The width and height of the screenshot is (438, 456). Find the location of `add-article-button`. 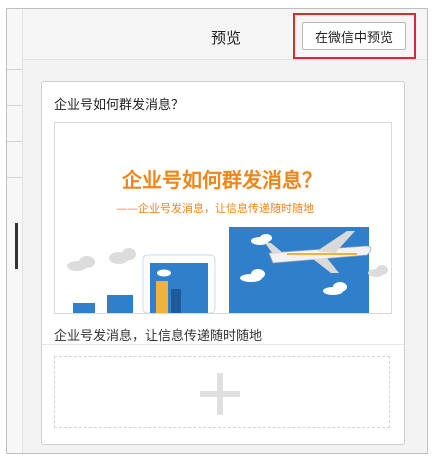

add-article-button is located at coordinates (222, 392).